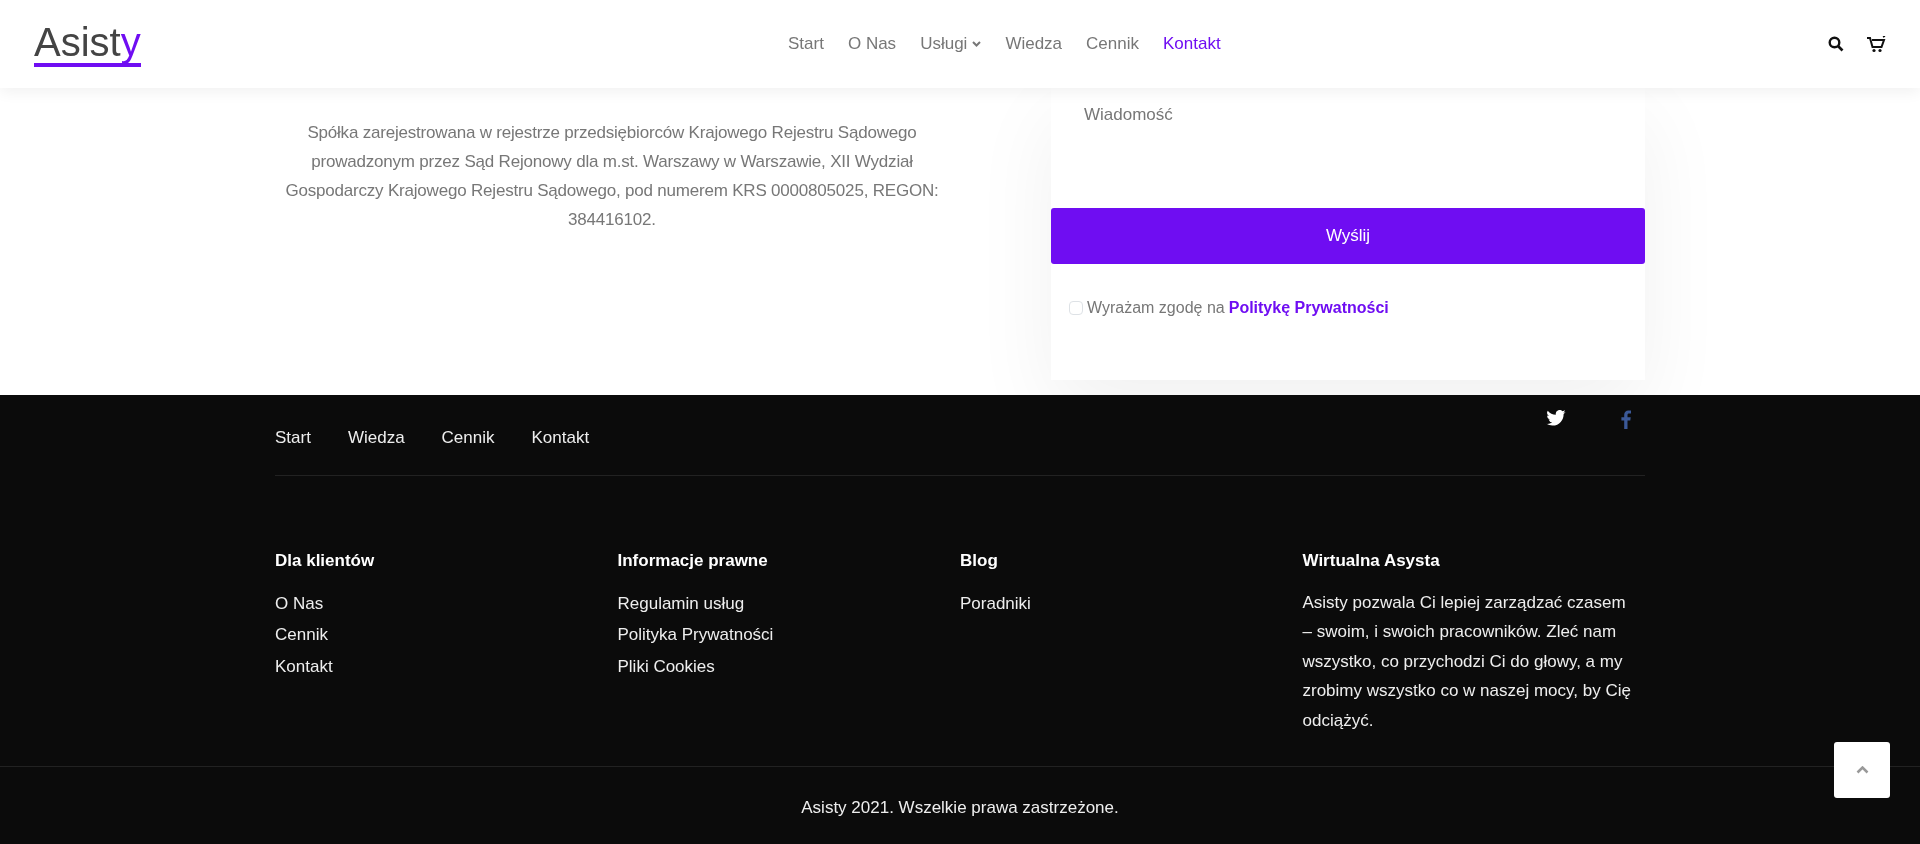  I want to click on consent-text: Wyrażam zgodę na, so click(1156, 307).